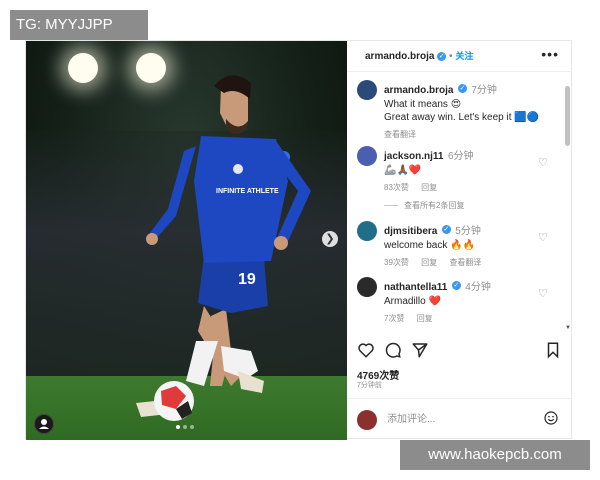 This screenshot has height=480, width=600. Describe the element at coordinates (464, 56) in the screenshot. I see `follow-button: 关注` at that location.